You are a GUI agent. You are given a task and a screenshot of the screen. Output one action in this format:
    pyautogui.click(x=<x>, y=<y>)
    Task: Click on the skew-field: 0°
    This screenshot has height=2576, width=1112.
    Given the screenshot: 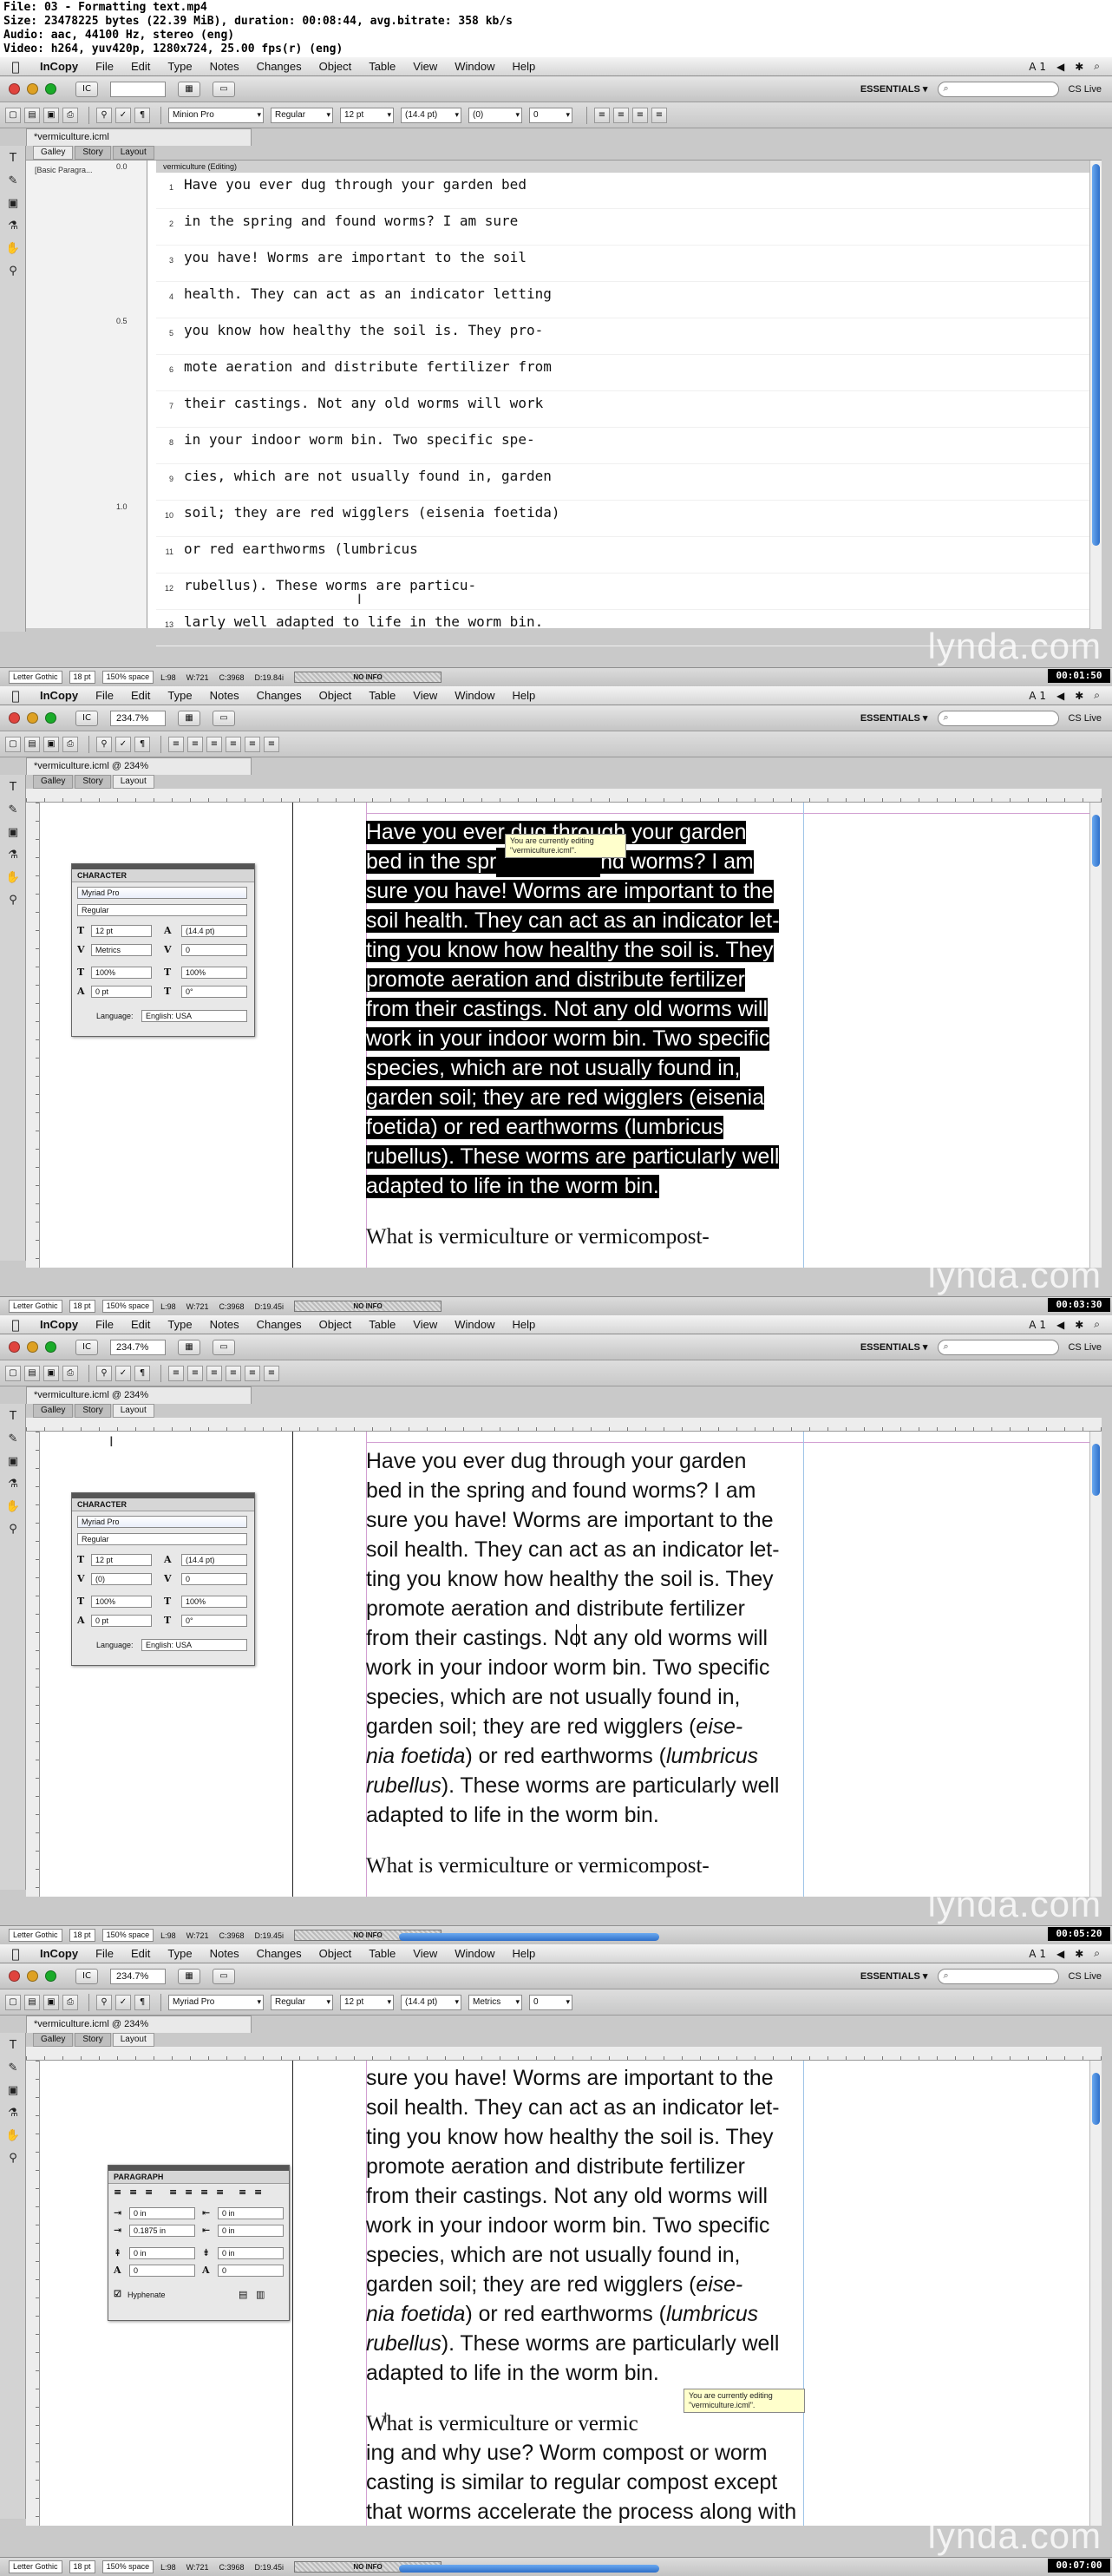 What is the action you would take?
    pyautogui.click(x=214, y=1621)
    